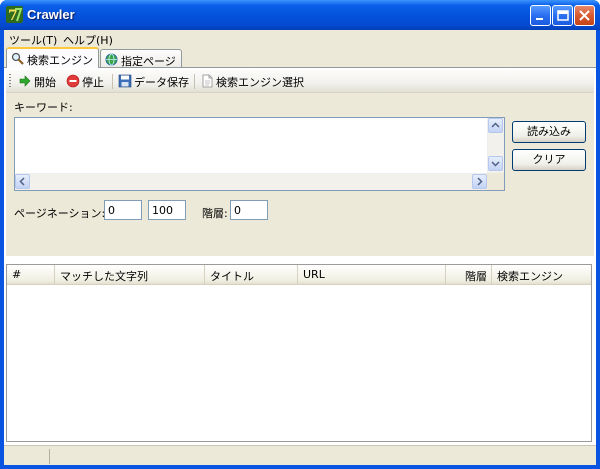 The height and width of the screenshot is (469, 600). I want to click on scrollbar-corner, so click(495, 181).